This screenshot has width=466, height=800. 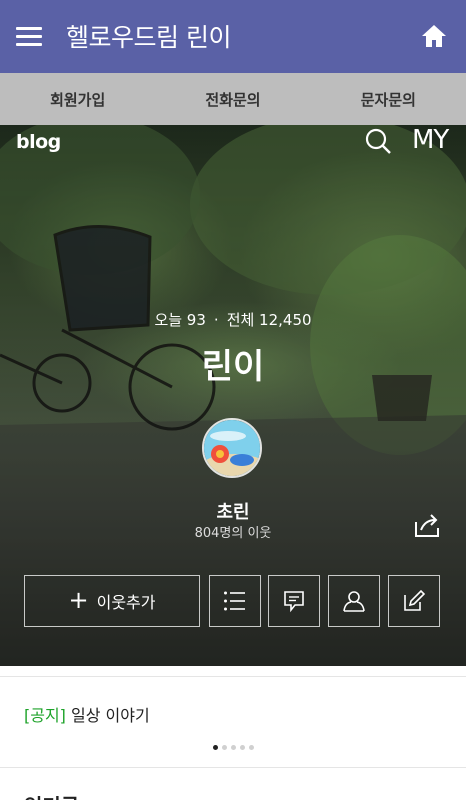 I want to click on tab-signup: 회원가입, so click(x=77, y=99).